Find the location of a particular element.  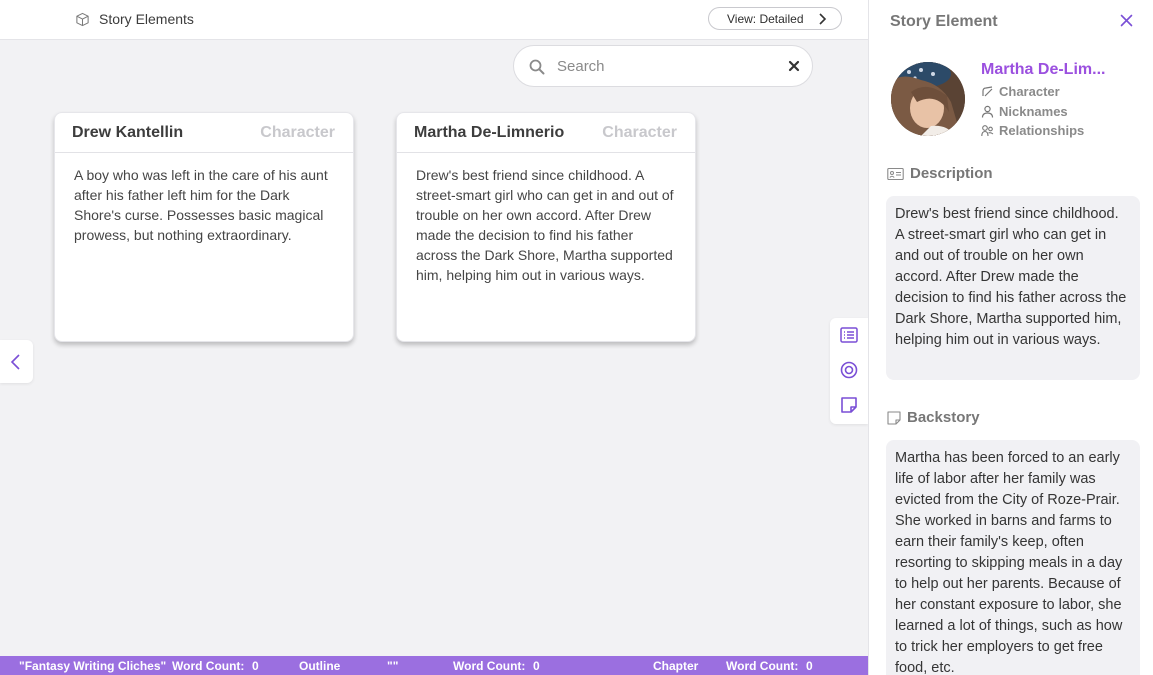

description-heading-label: Description is located at coordinates (951, 173).